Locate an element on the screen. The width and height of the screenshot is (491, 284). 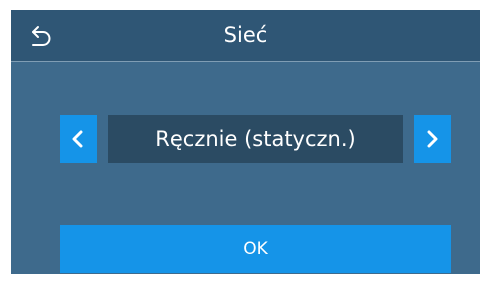
chevron-right-icon is located at coordinates (432, 139).